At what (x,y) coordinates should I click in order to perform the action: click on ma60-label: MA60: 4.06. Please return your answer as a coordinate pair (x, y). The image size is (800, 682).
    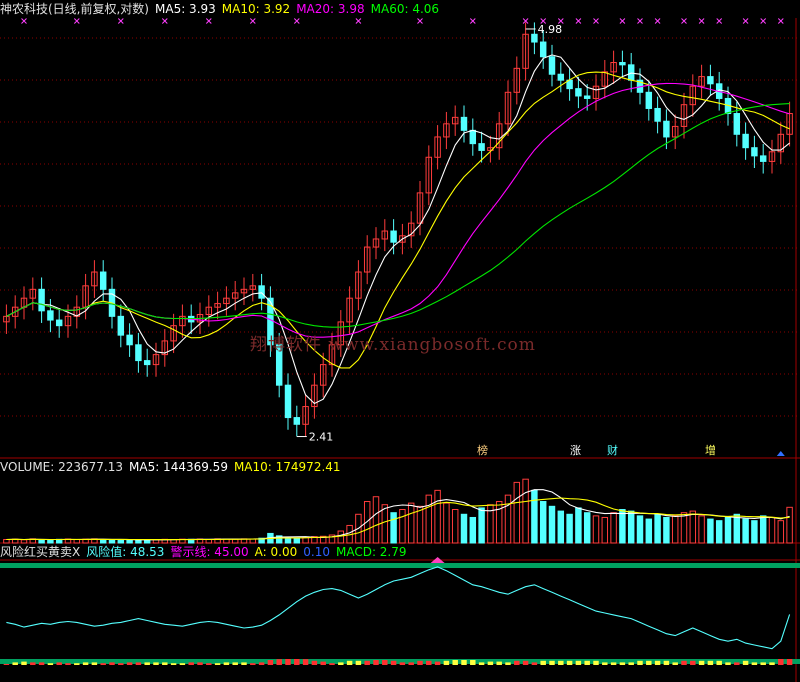
    Looking at the image, I should click on (405, 9).